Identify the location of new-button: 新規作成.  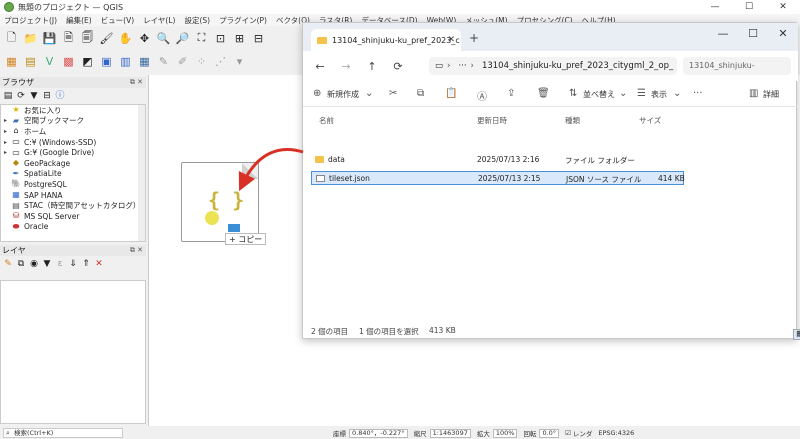
(343, 94).